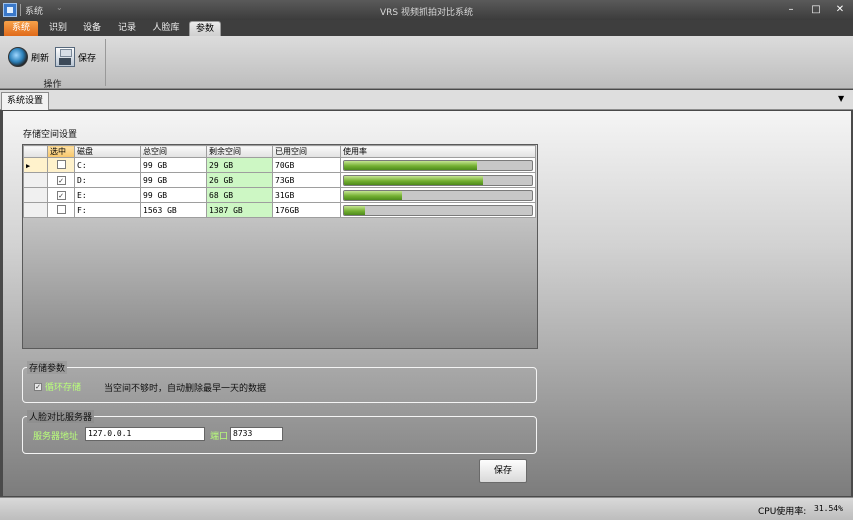 Image resolution: width=853 pixels, height=520 pixels. I want to click on face-server-legend: 人脸对比服务器, so click(61, 416).